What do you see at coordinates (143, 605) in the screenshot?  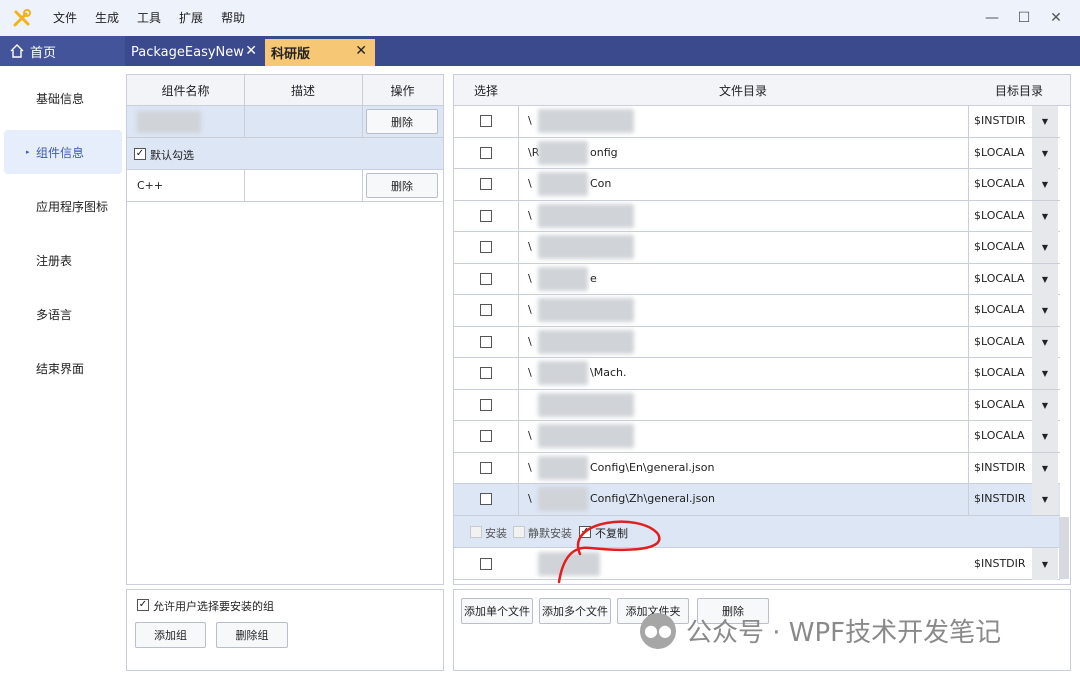 I see `allow-select-checkbox: ✓` at bounding box center [143, 605].